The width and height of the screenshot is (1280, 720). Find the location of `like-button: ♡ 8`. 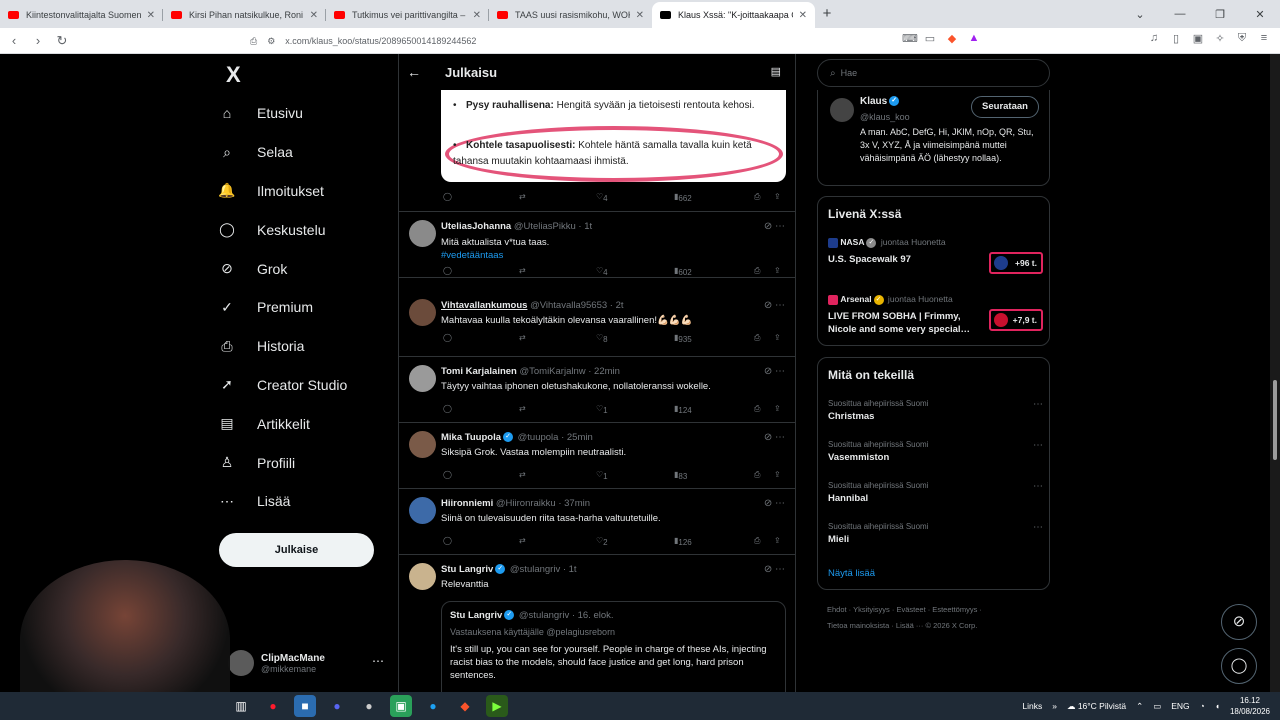

like-button: ♡ 8 is located at coordinates (602, 338).